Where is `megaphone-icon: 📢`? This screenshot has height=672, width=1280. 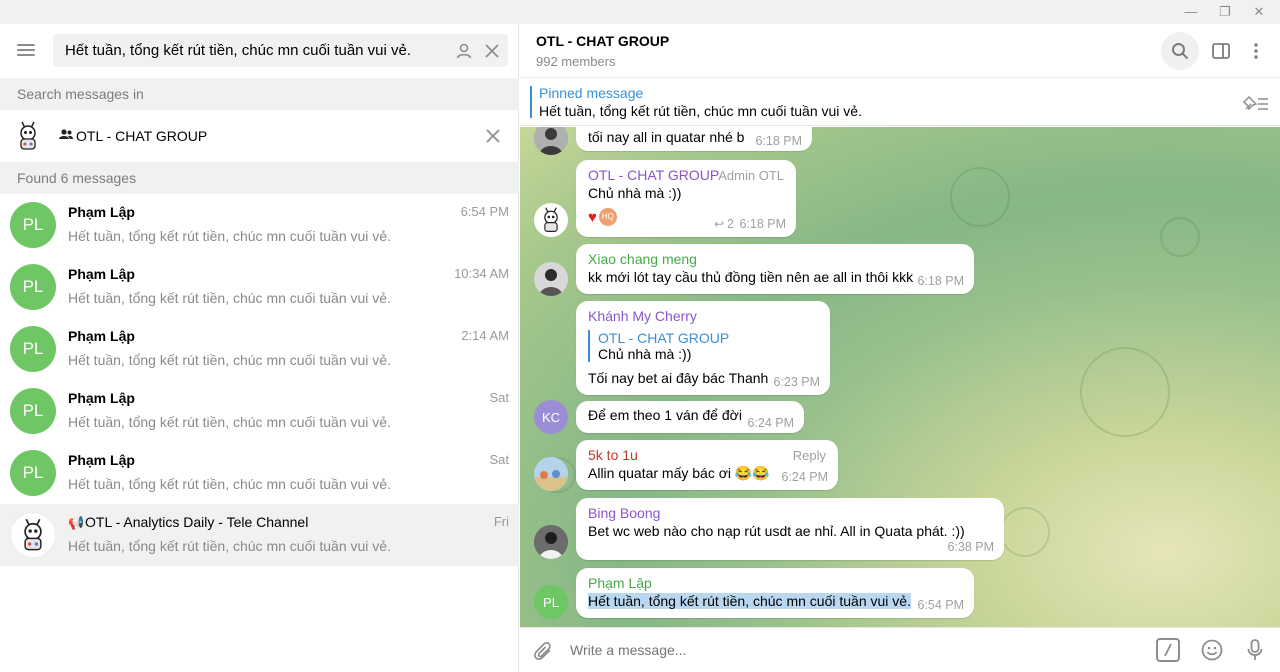 megaphone-icon: 📢 is located at coordinates (76, 522).